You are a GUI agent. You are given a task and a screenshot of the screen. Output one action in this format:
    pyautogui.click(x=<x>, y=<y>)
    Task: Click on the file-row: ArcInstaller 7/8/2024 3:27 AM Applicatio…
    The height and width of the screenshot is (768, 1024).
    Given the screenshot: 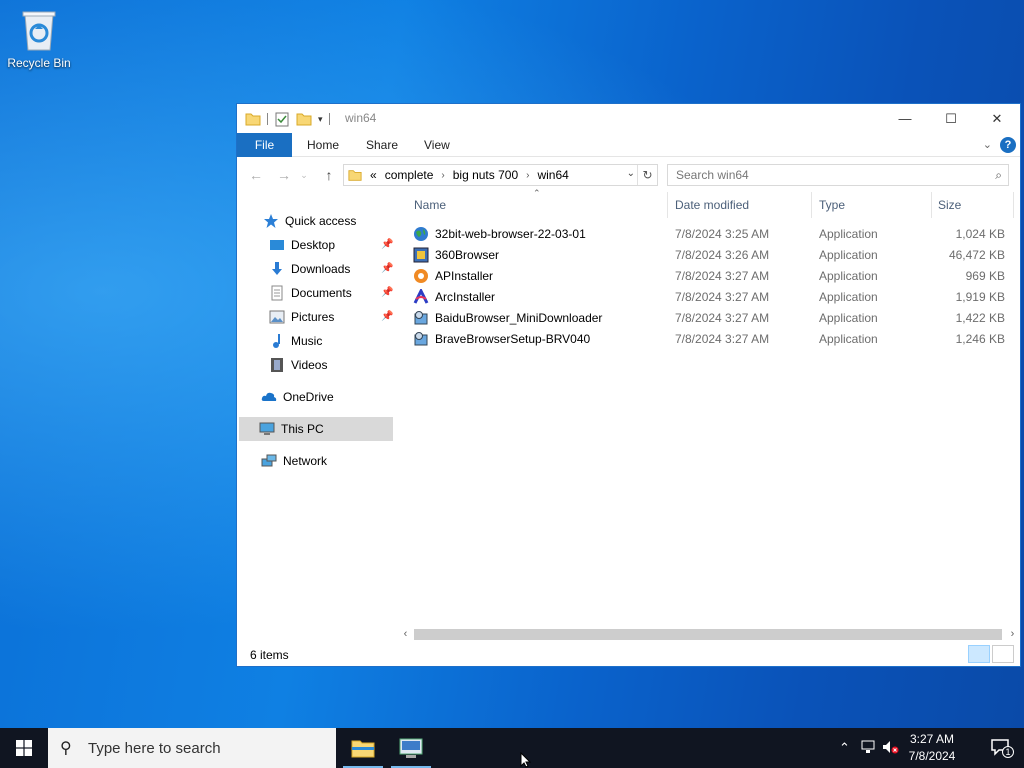 What is the action you would take?
    pyautogui.click(x=709, y=297)
    